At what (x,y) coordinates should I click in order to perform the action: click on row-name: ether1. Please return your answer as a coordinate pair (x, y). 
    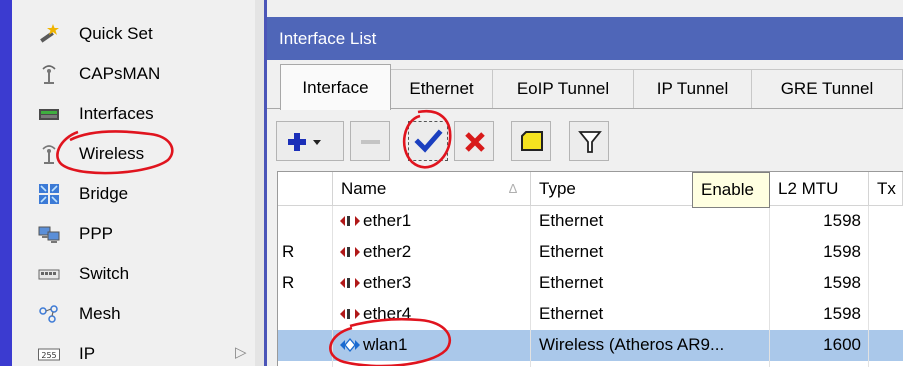
    Looking at the image, I should click on (387, 220).